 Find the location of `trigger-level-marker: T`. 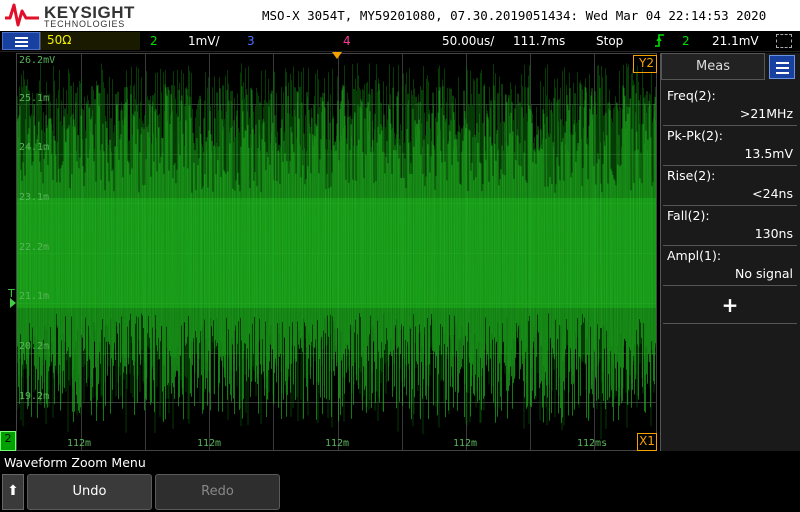

trigger-level-marker: T is located at coordinates (12, 297).